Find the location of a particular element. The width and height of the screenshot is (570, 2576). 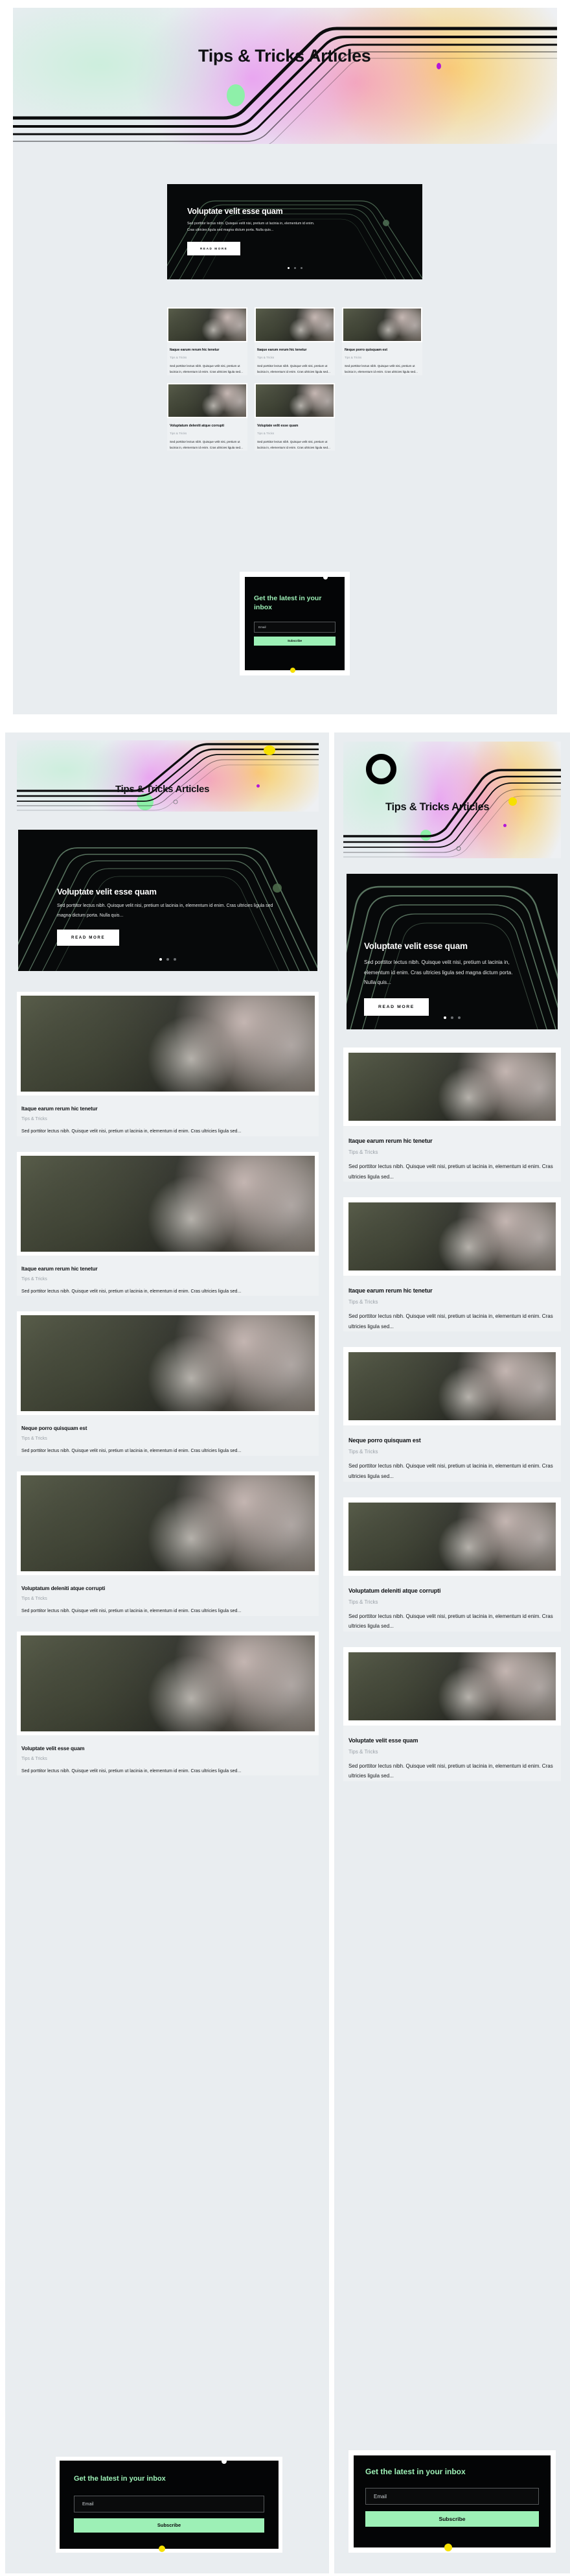

article-title: Voluptate velit esse quam is located at coordinates (383, 1740).